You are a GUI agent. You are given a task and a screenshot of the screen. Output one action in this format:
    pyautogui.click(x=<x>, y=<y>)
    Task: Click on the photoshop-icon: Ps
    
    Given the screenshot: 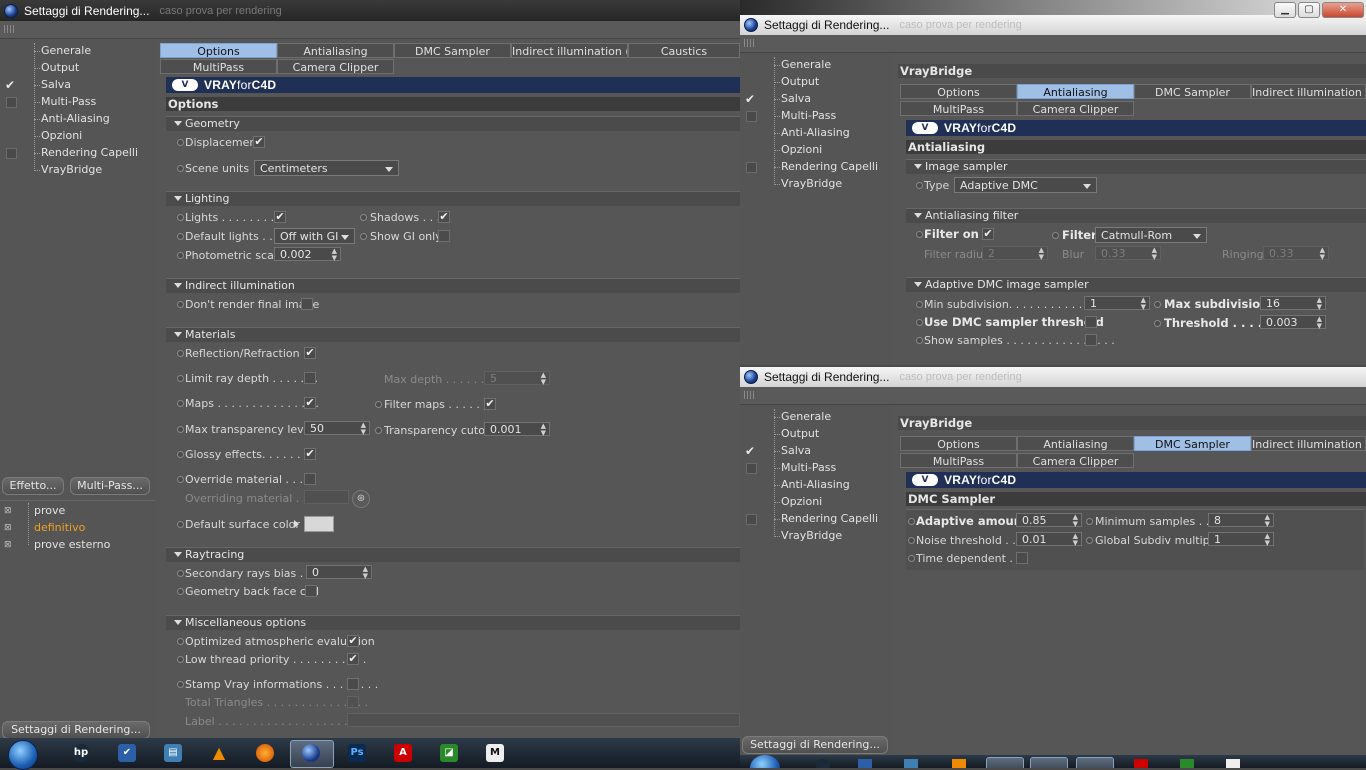 What is the action you would take?
    pyautogui.click(x=357, y=753)
    